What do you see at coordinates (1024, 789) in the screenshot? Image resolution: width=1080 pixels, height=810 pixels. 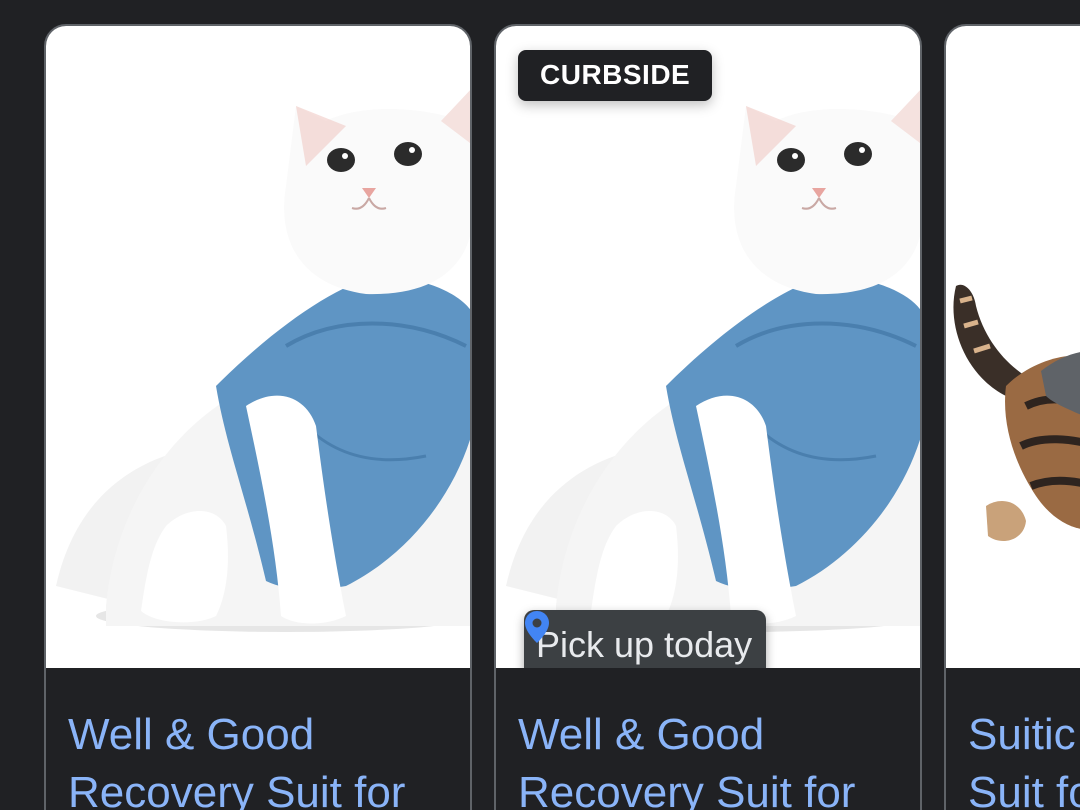 I see `product-title-line: Suit fo` at bounding box center [1024, 789].